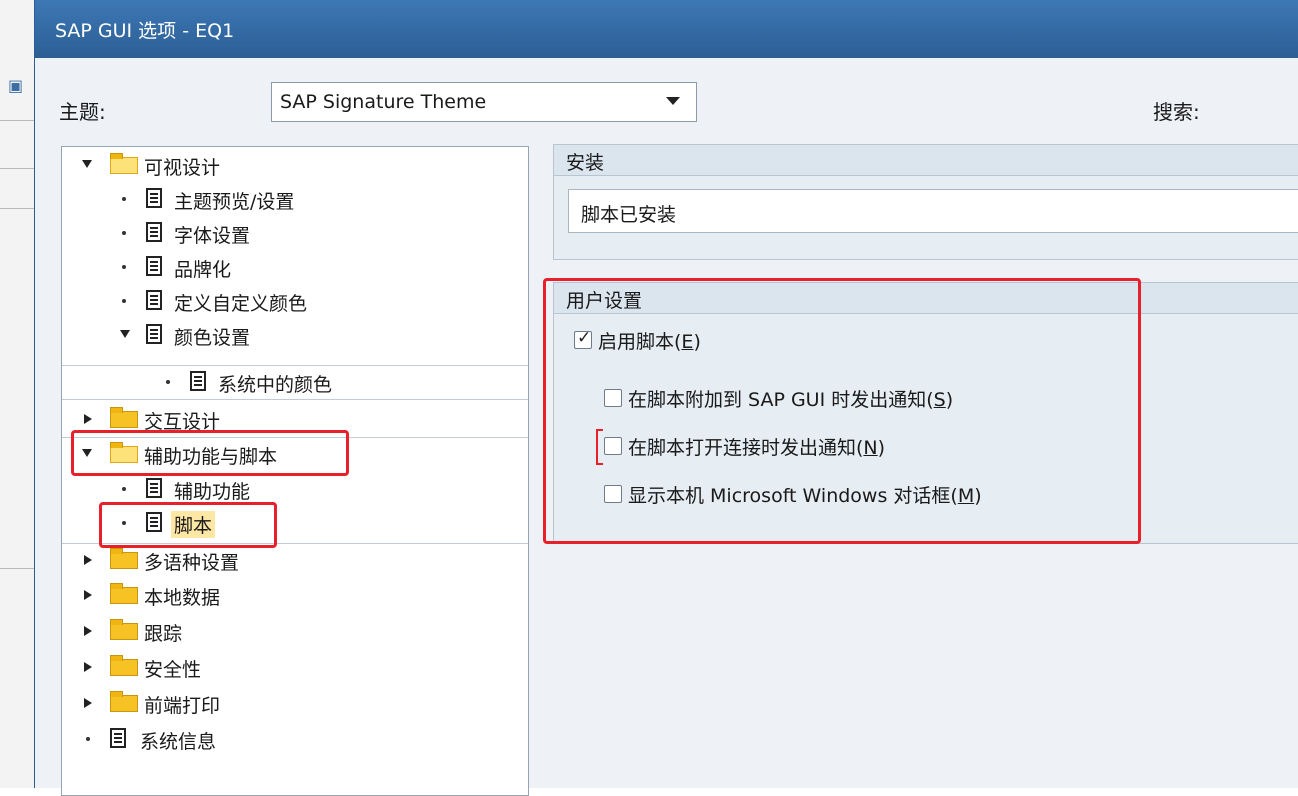 The width and height of the screenshot is (1298, 796). I want to click on tree-item-label: 脚本, so click(193, 524).